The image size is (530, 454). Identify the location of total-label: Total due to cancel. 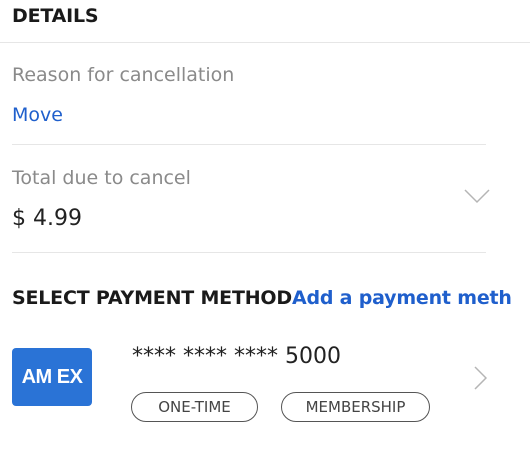
(101, 178).